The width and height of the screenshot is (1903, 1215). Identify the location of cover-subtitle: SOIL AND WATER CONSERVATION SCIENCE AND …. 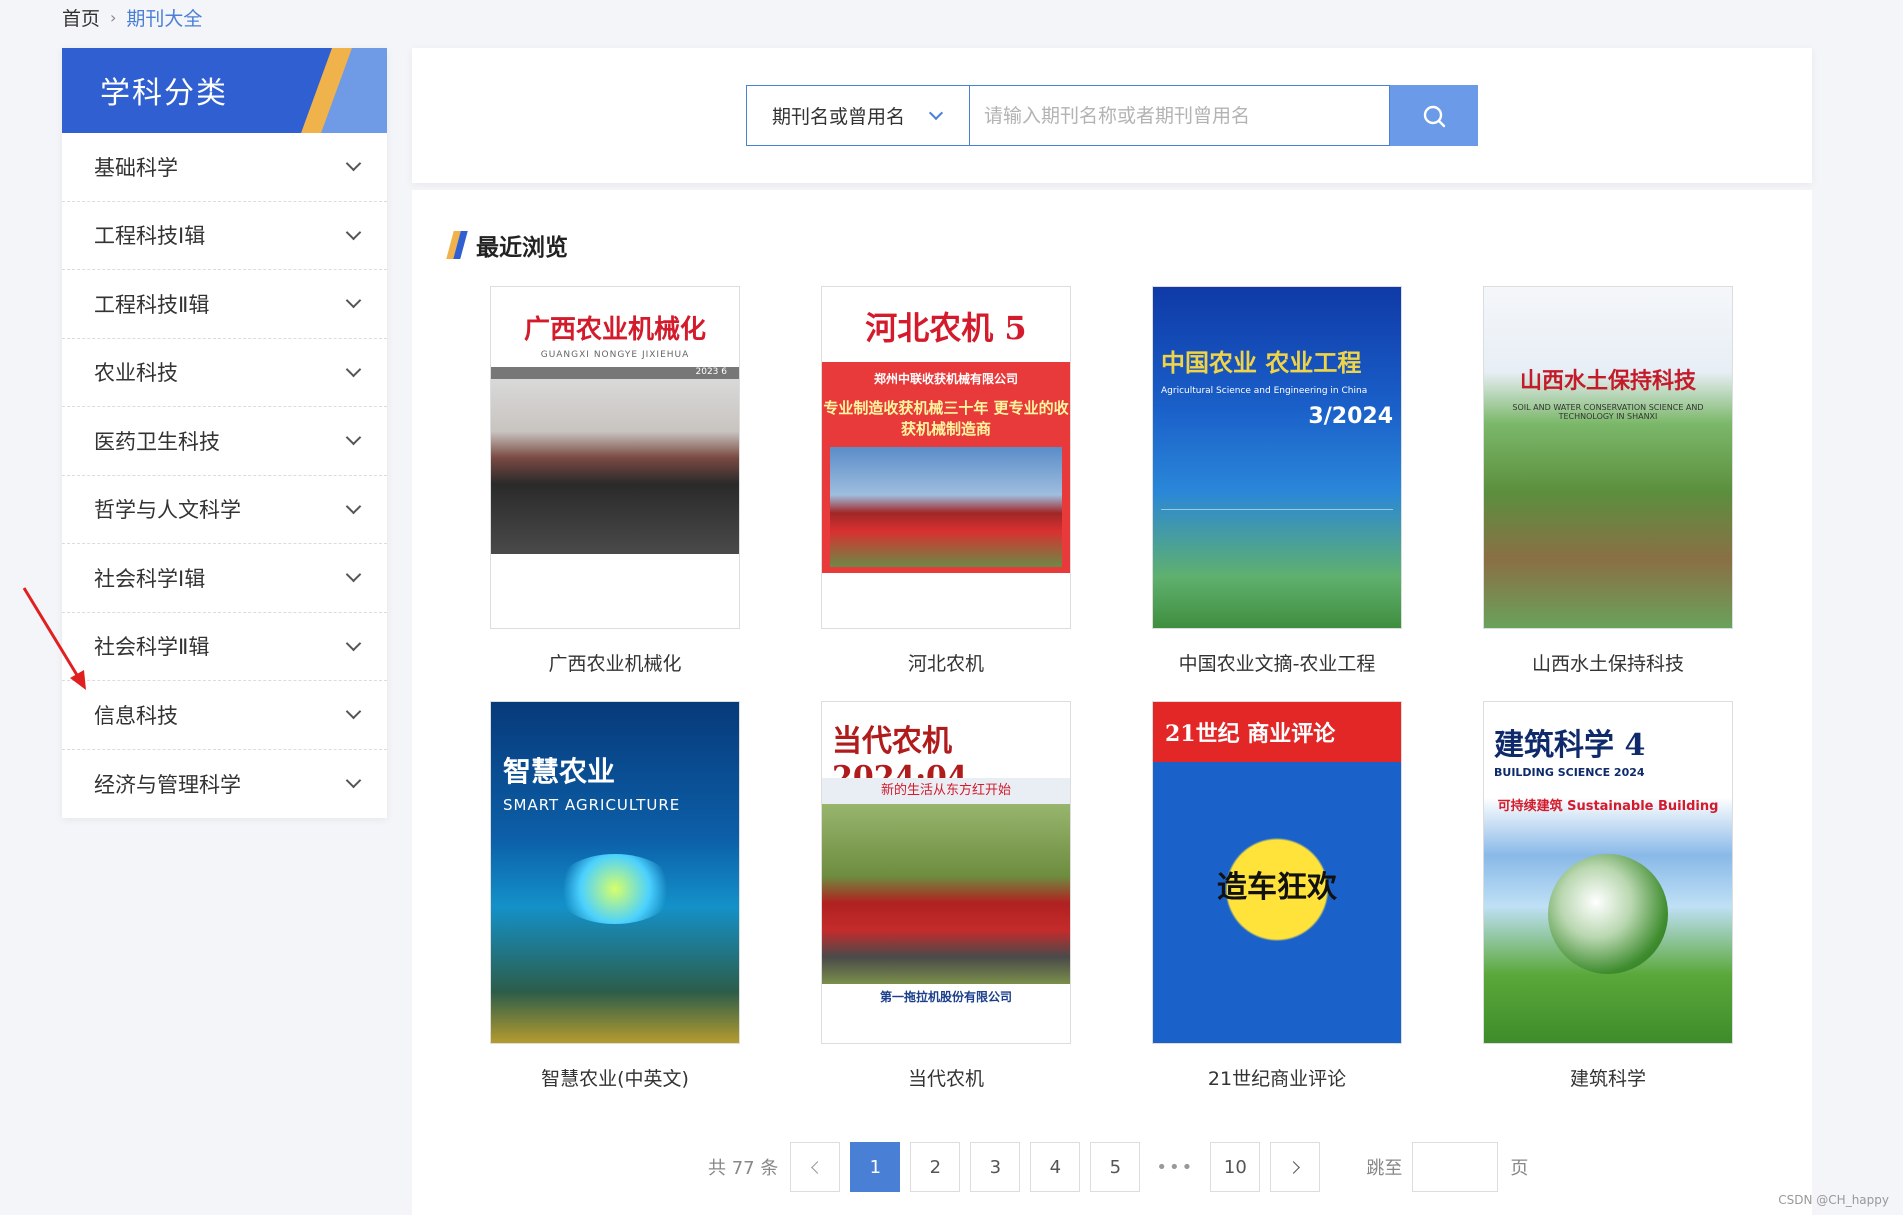
(1608, 412).